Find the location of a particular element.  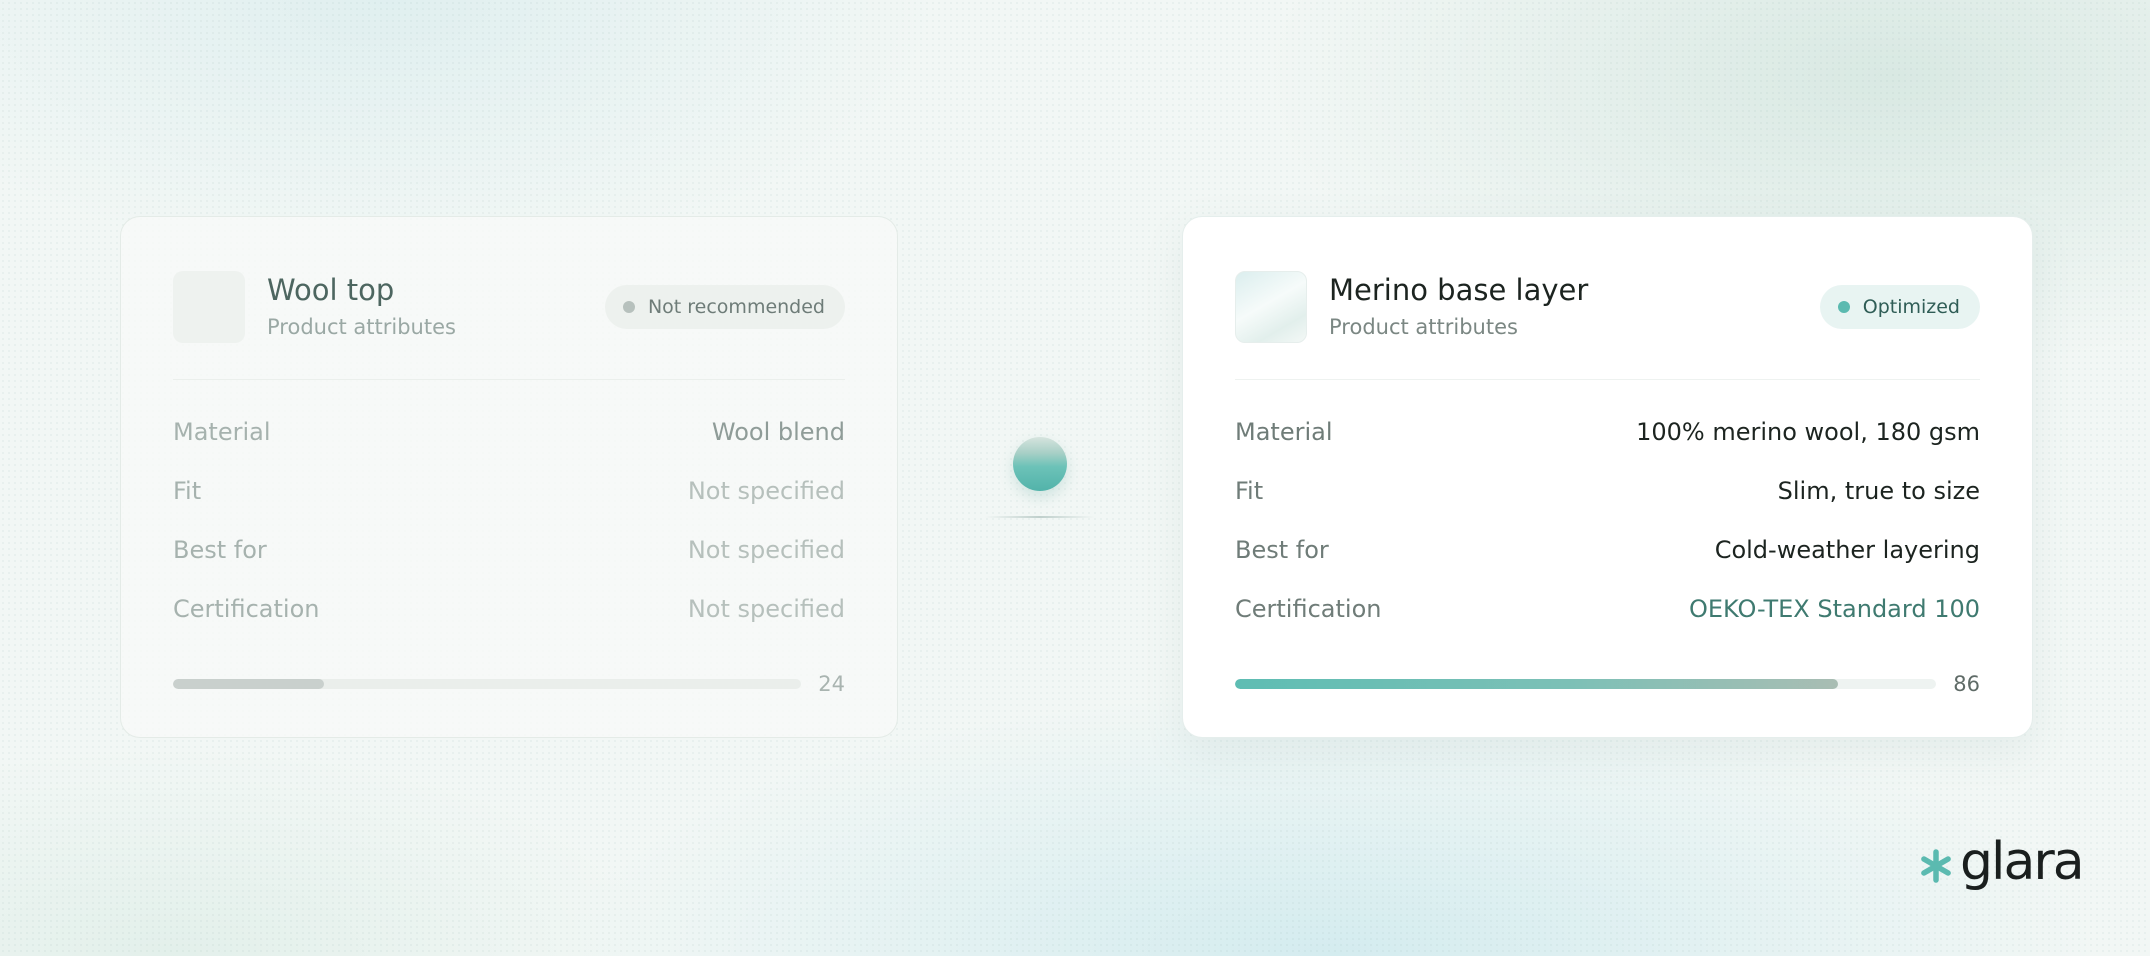

brand-logo: glara is located at coordinates (2001, 862).